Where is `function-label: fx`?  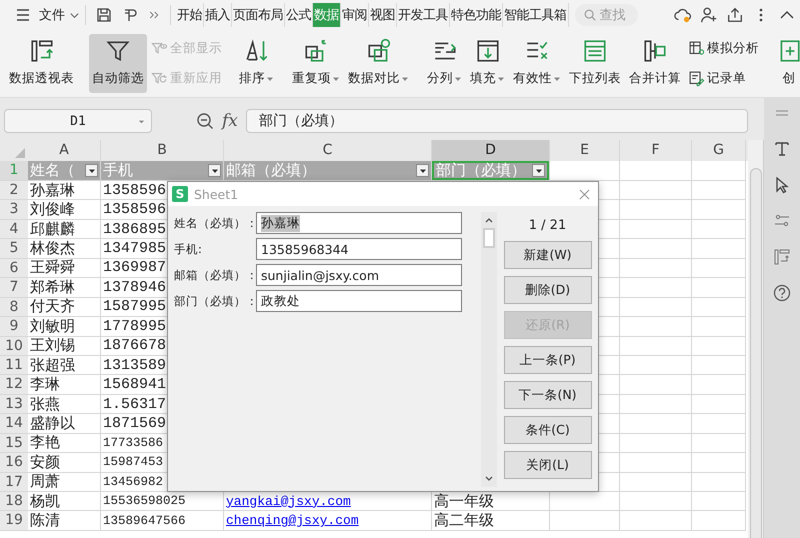 function-label: fx is located at coordinates (230, 121).